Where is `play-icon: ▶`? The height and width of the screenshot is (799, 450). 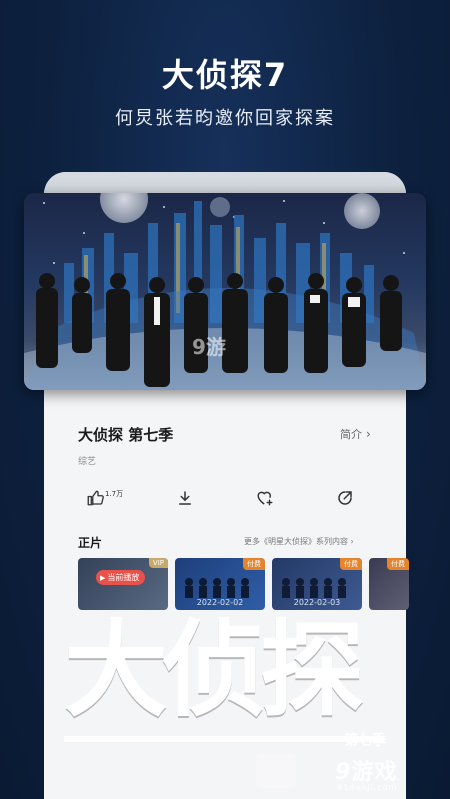
play-icon: ▶ is located at coordinates (103, 577).